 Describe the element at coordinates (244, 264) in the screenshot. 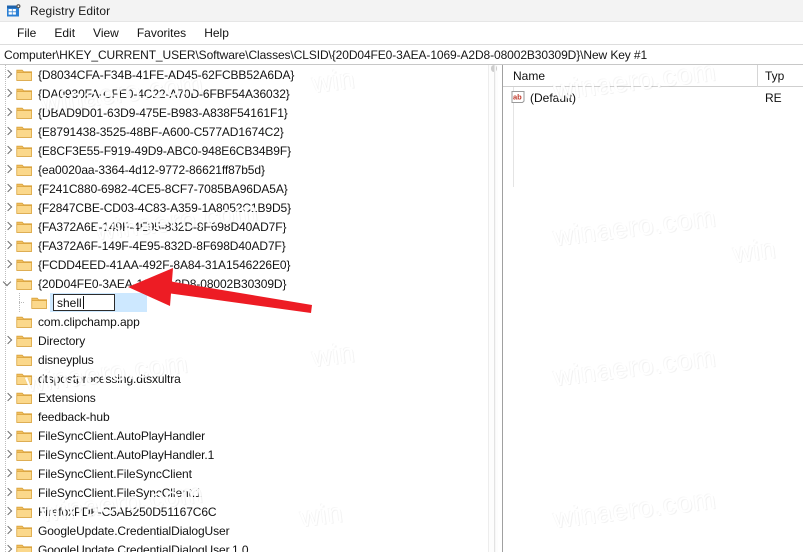

I see `tree-row: {FCDD4EED-41AA-492F-8A84-31A1546226E0}` at that location.